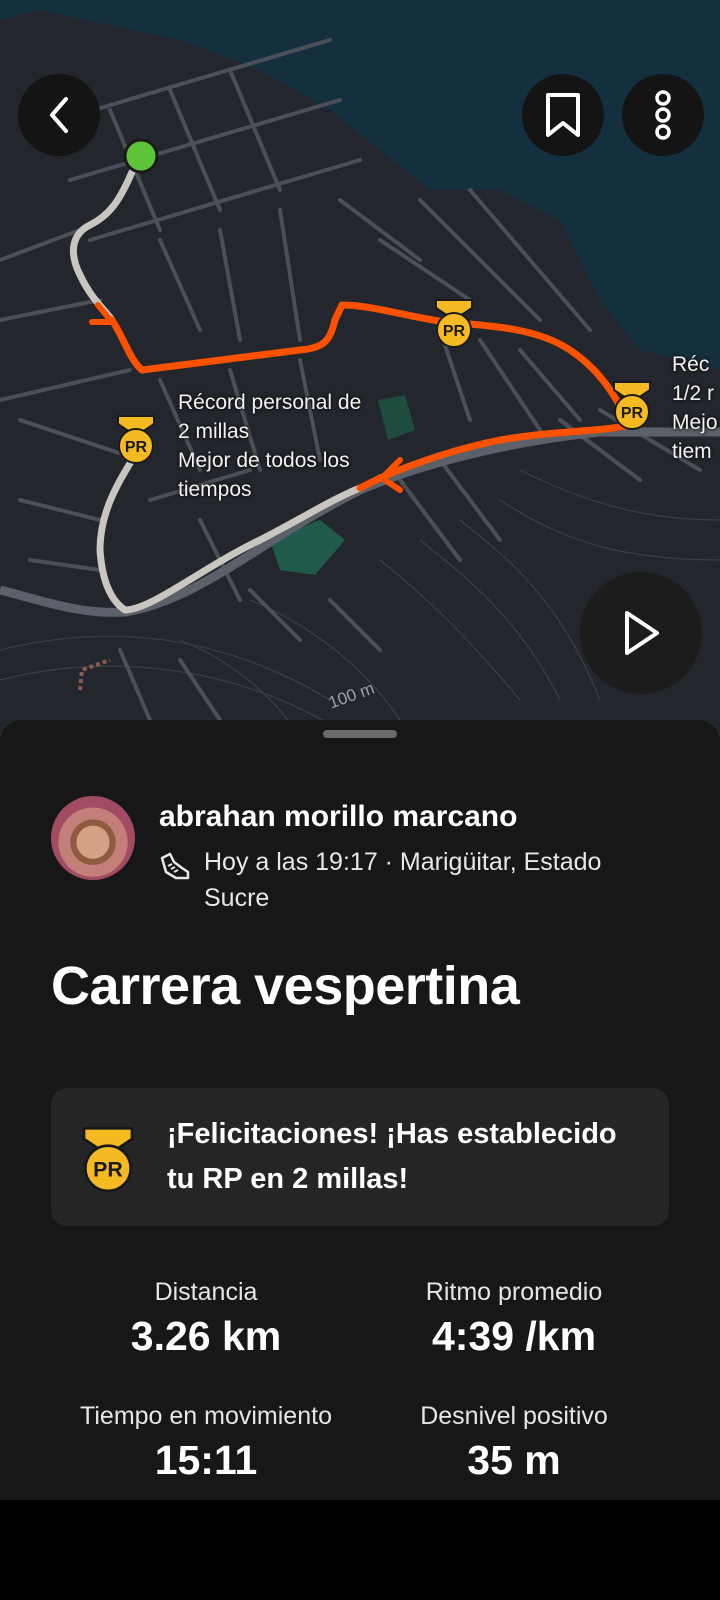 The width and height of the screenshot is (720, 1600). I want to click on stat-label: Tiempo en movimiento, so click(206, 1416).